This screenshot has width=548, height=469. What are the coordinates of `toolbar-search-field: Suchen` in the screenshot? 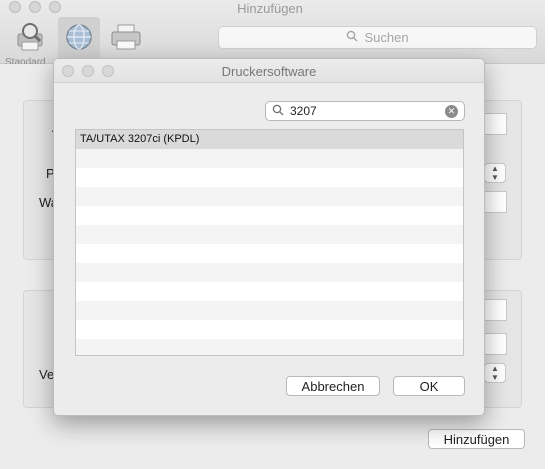 It's located at (377, 37).